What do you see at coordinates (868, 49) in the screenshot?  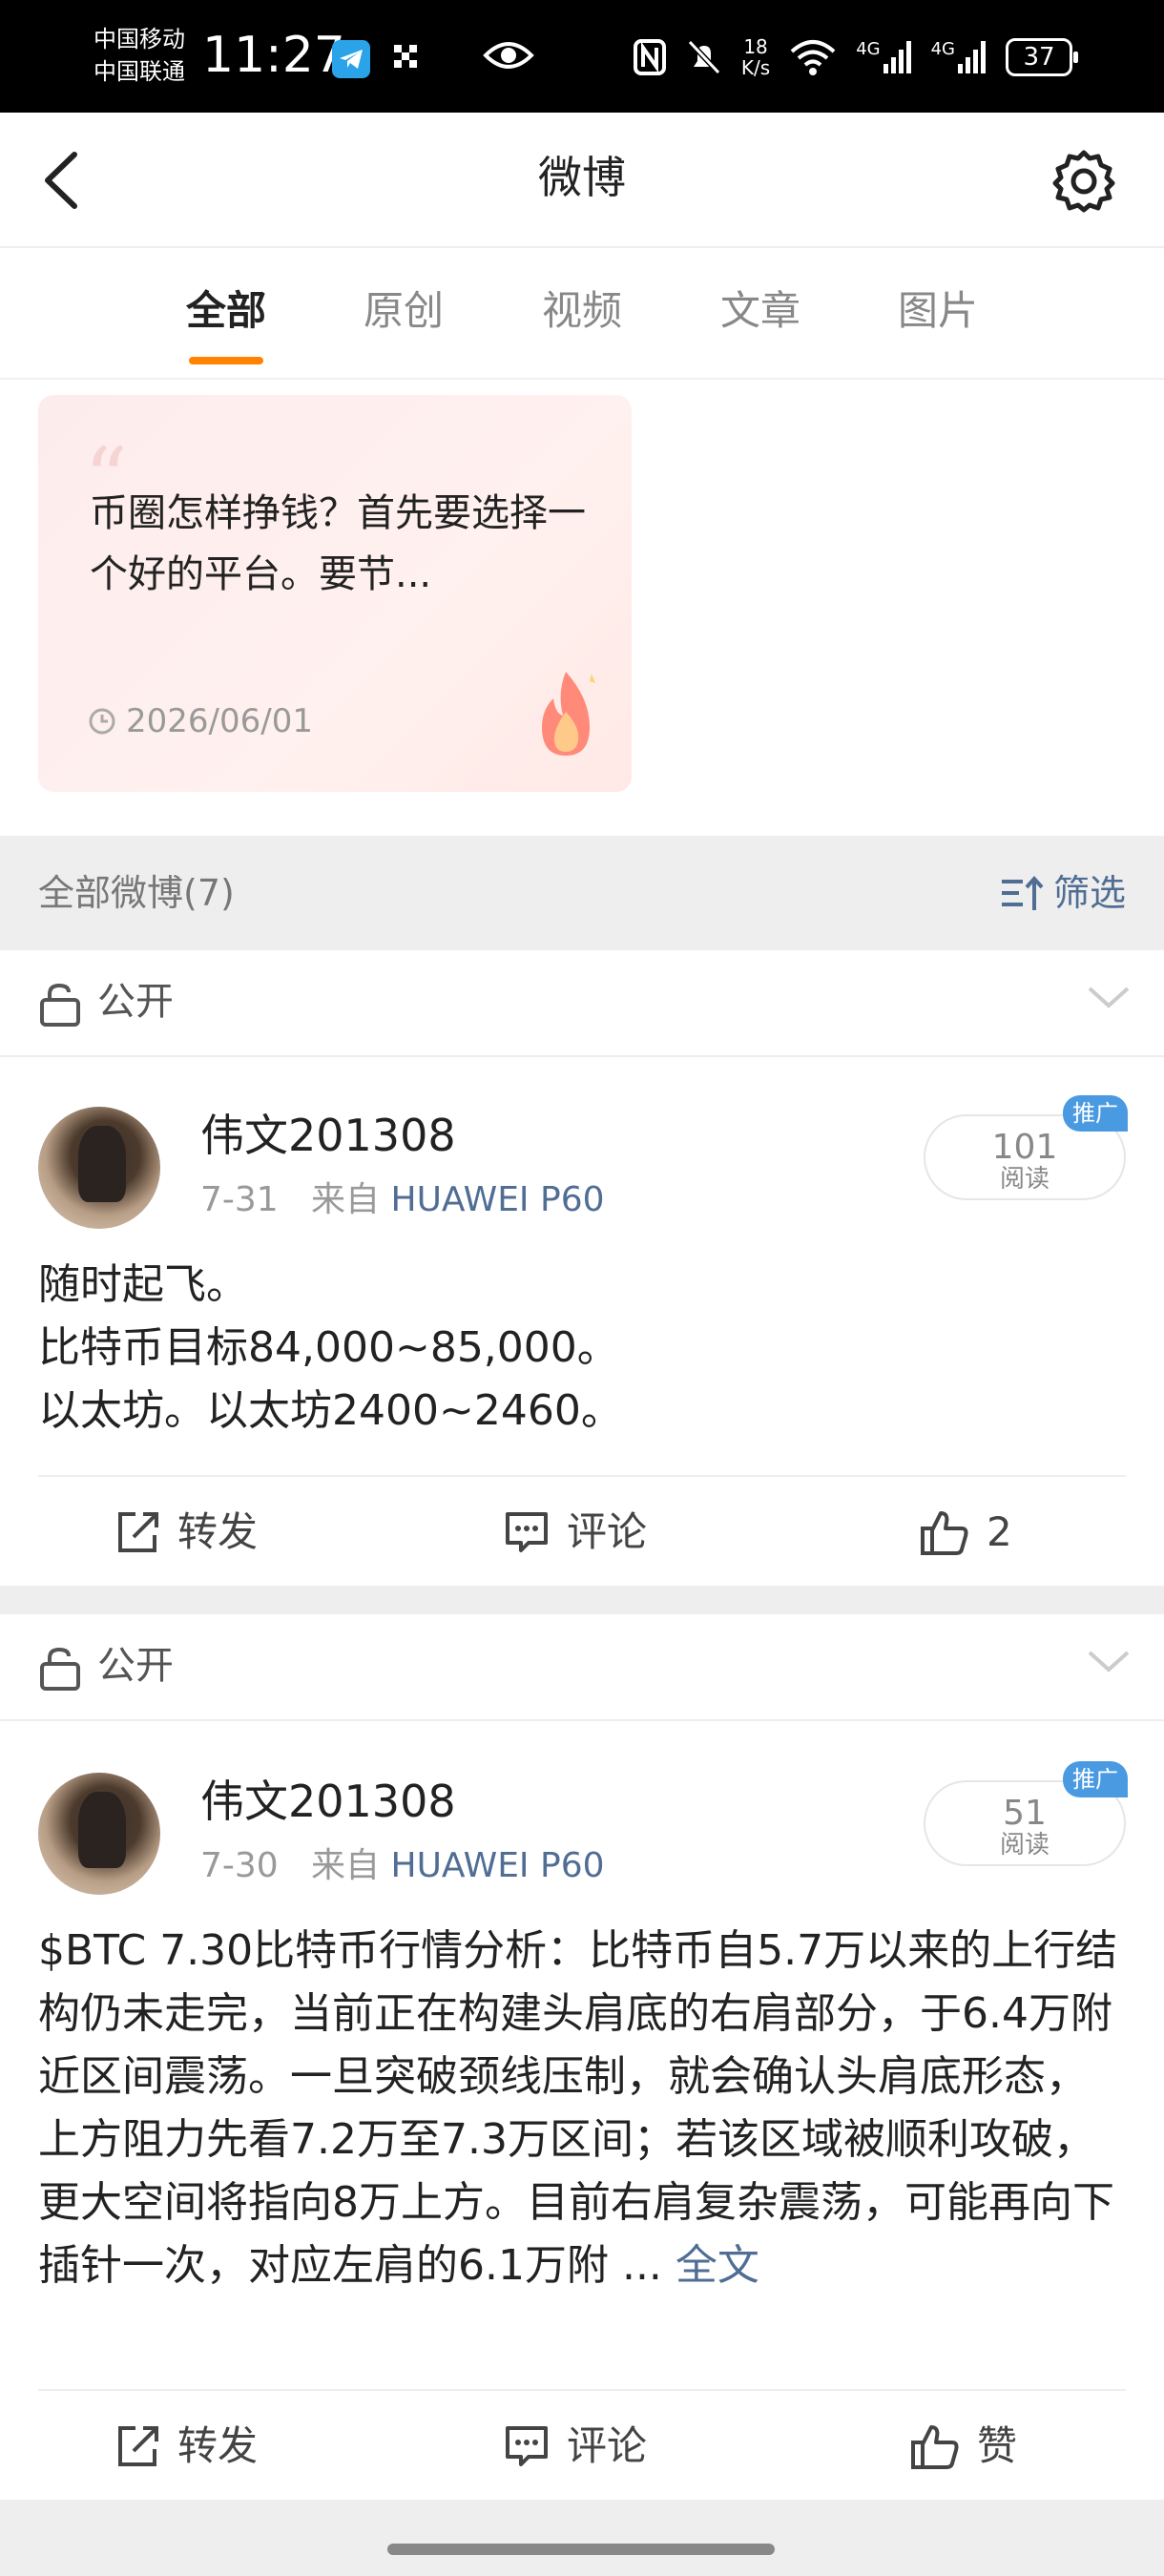 I see `network-type-1: 4G` at bounding box center [868, 49].